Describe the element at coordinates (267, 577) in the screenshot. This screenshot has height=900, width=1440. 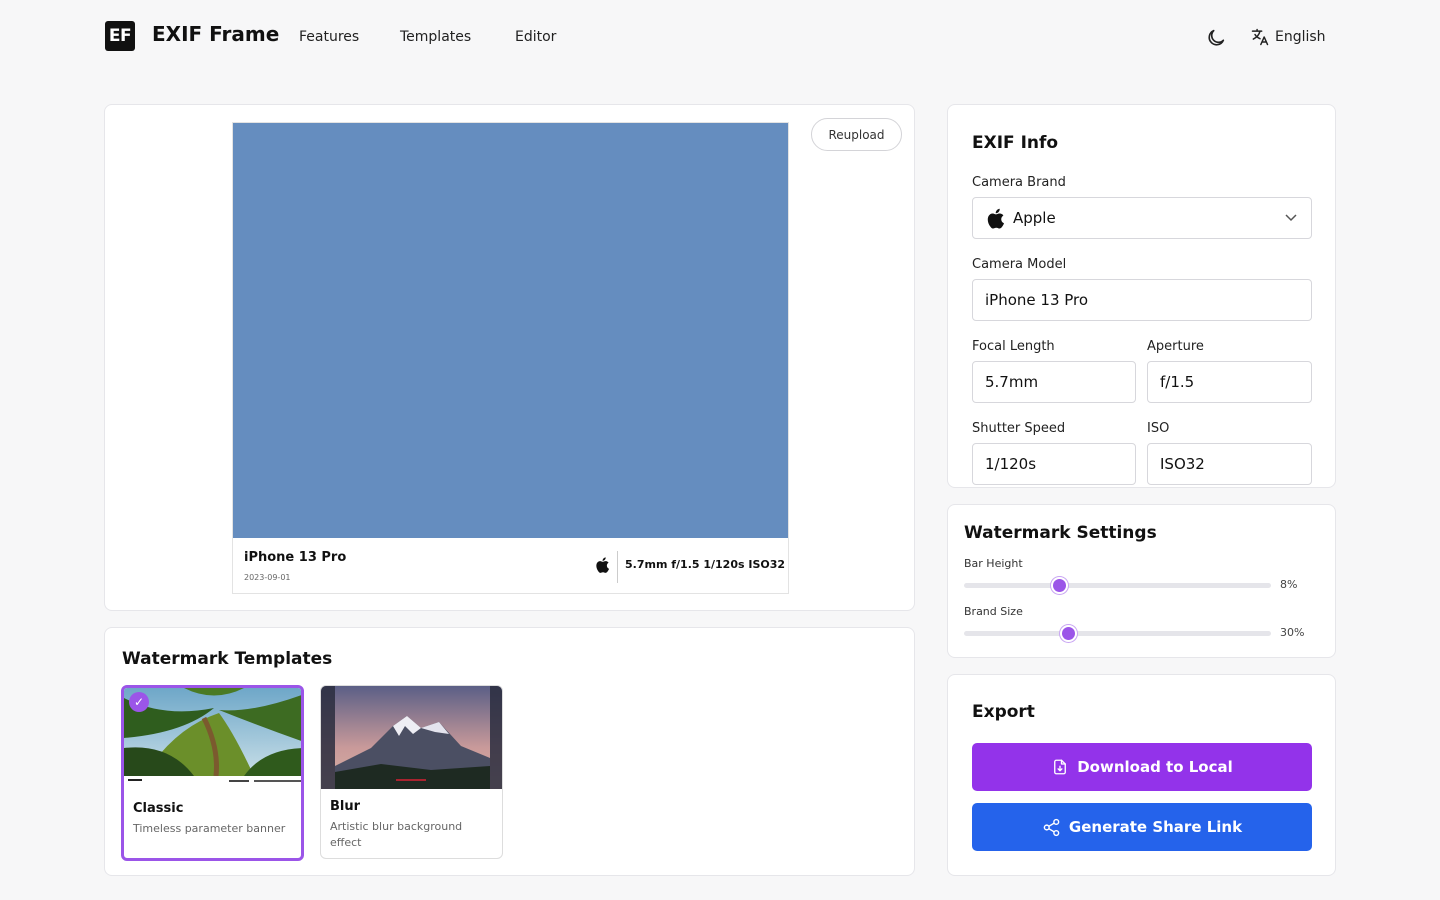
I see `watermark-date: 2023-09-01` at that location.